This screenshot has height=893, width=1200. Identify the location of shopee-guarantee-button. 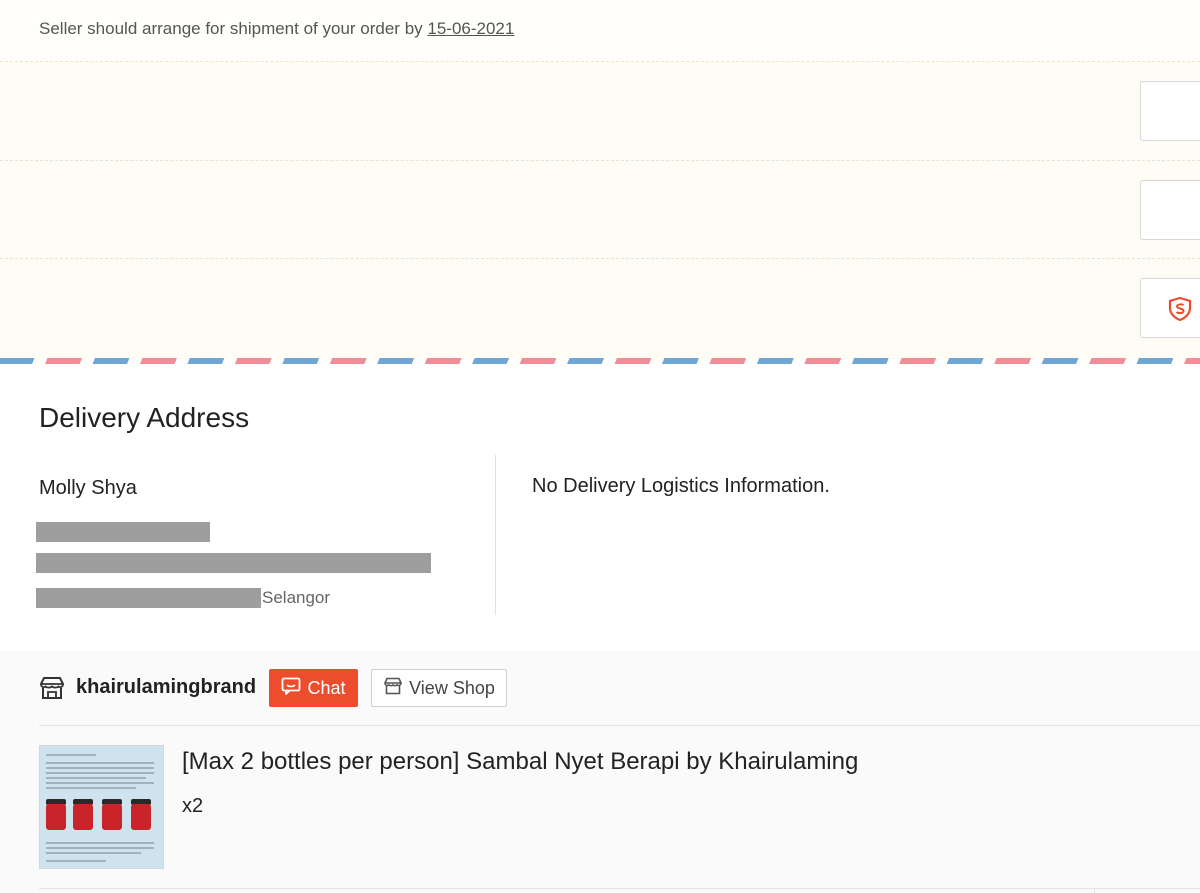
(1170, 308).